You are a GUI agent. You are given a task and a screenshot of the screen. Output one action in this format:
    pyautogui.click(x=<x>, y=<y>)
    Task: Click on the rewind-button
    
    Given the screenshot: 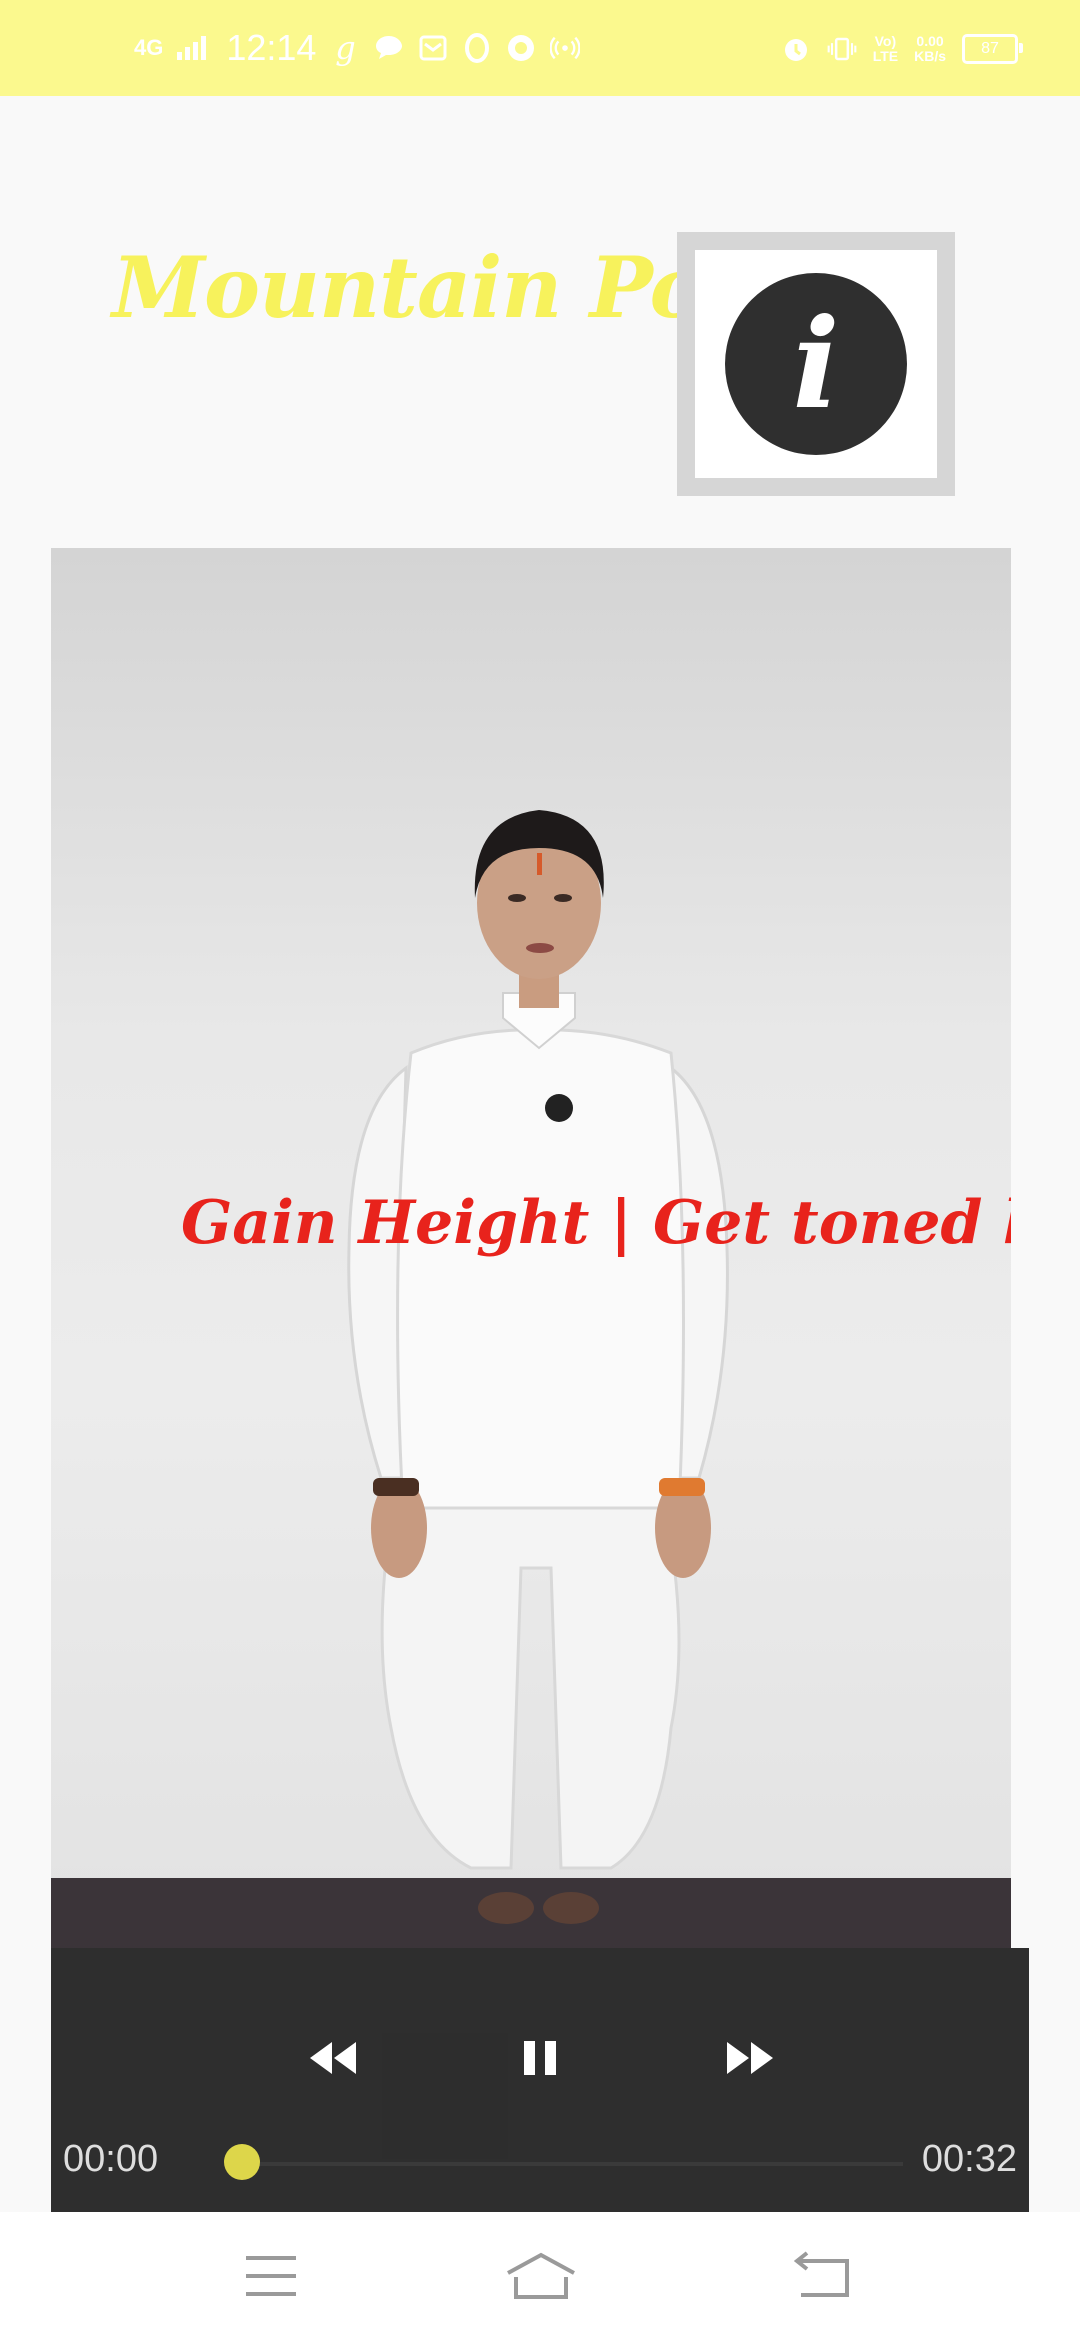 What is the action you would take?
    pyautogui.click(x=333, y=2058)
    